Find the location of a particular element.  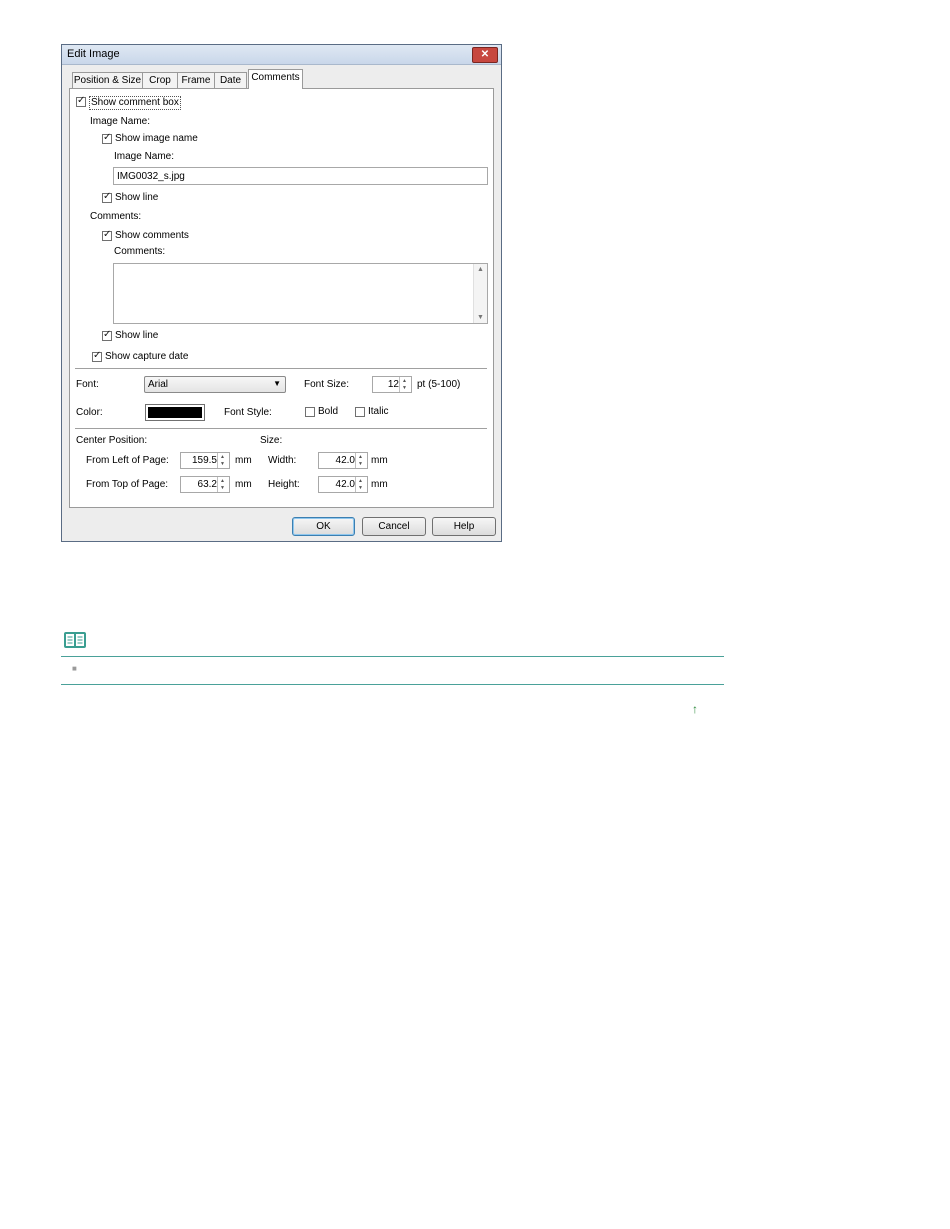

height-unit: mm is located at coordinates (379, 484).